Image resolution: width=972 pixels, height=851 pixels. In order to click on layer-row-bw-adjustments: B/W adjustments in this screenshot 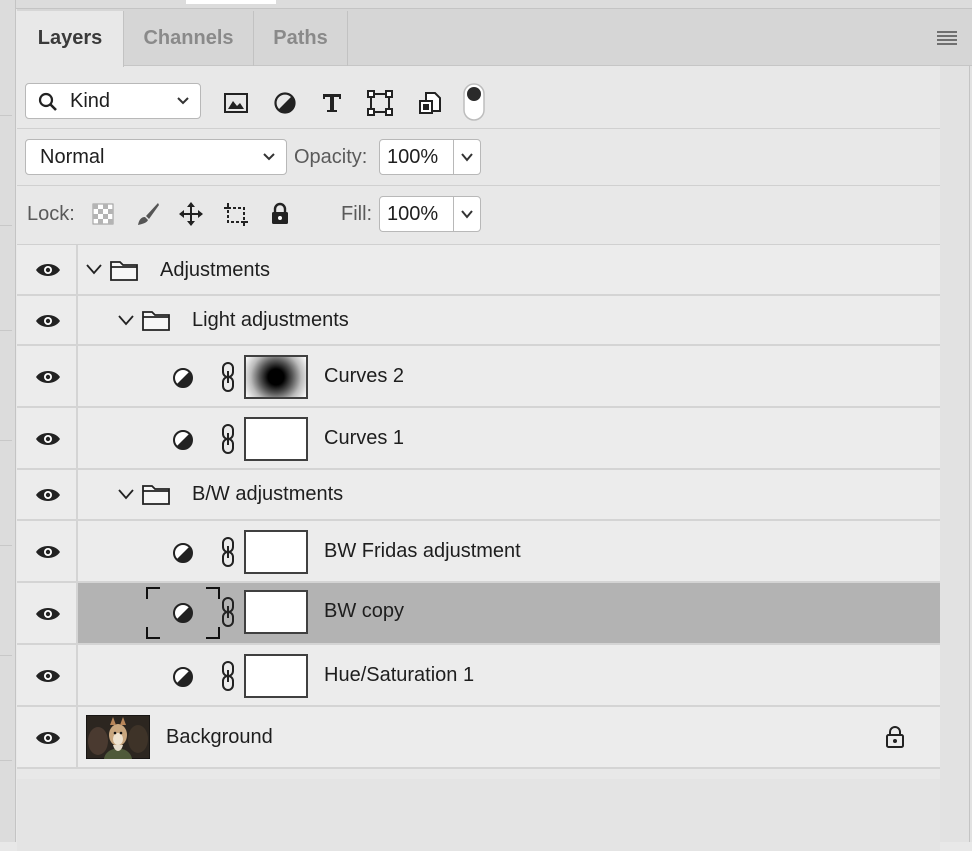, I will do `click(478, 495)`.